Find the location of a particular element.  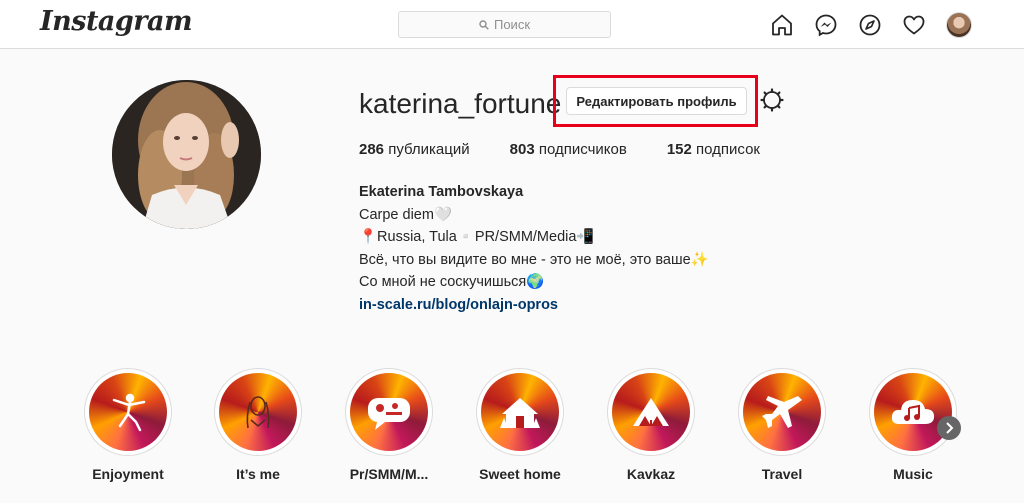

followers-label: подписчиков is located at coordinates (582, 149).